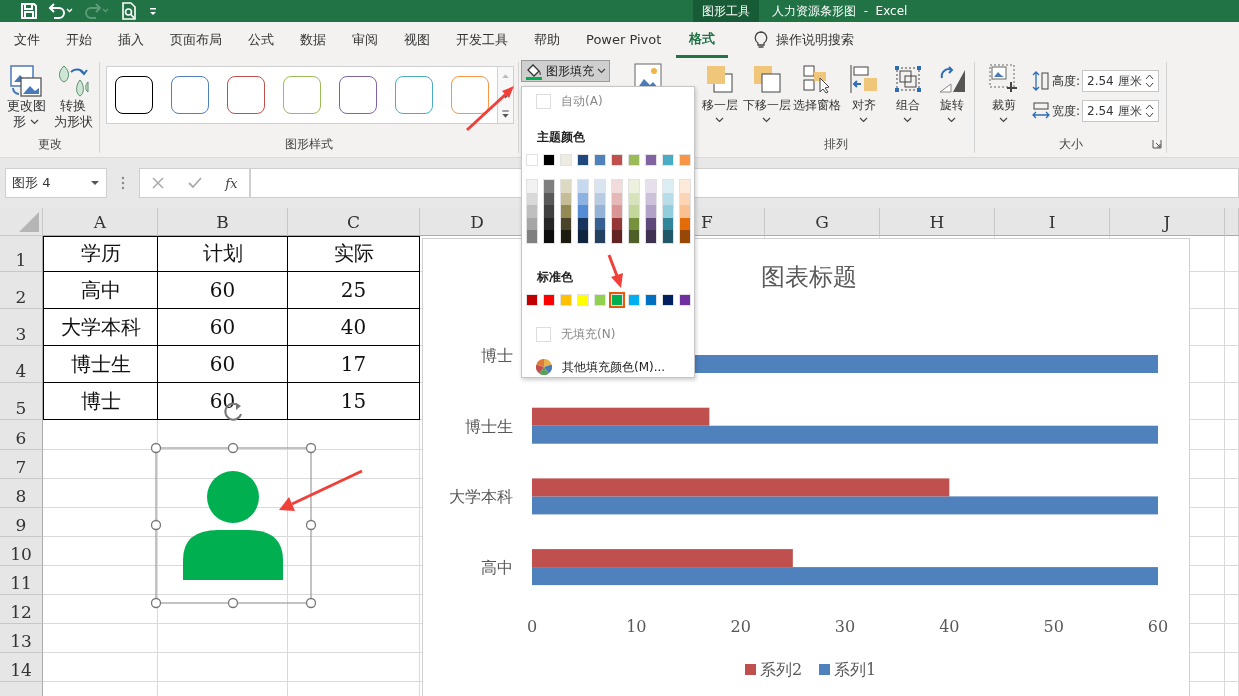  I want to click on table-cell: 高中, so click(100, 290).